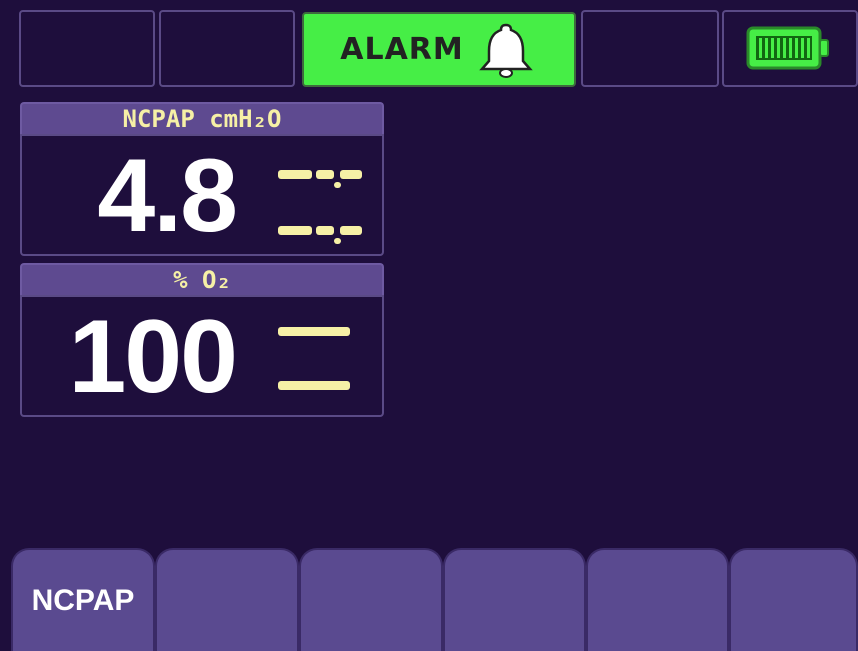  What do you see at coordinates (83, 599) in the screenshot?
I see `softkey-ncpap: NCPAP` at bounding box center [83, 599].